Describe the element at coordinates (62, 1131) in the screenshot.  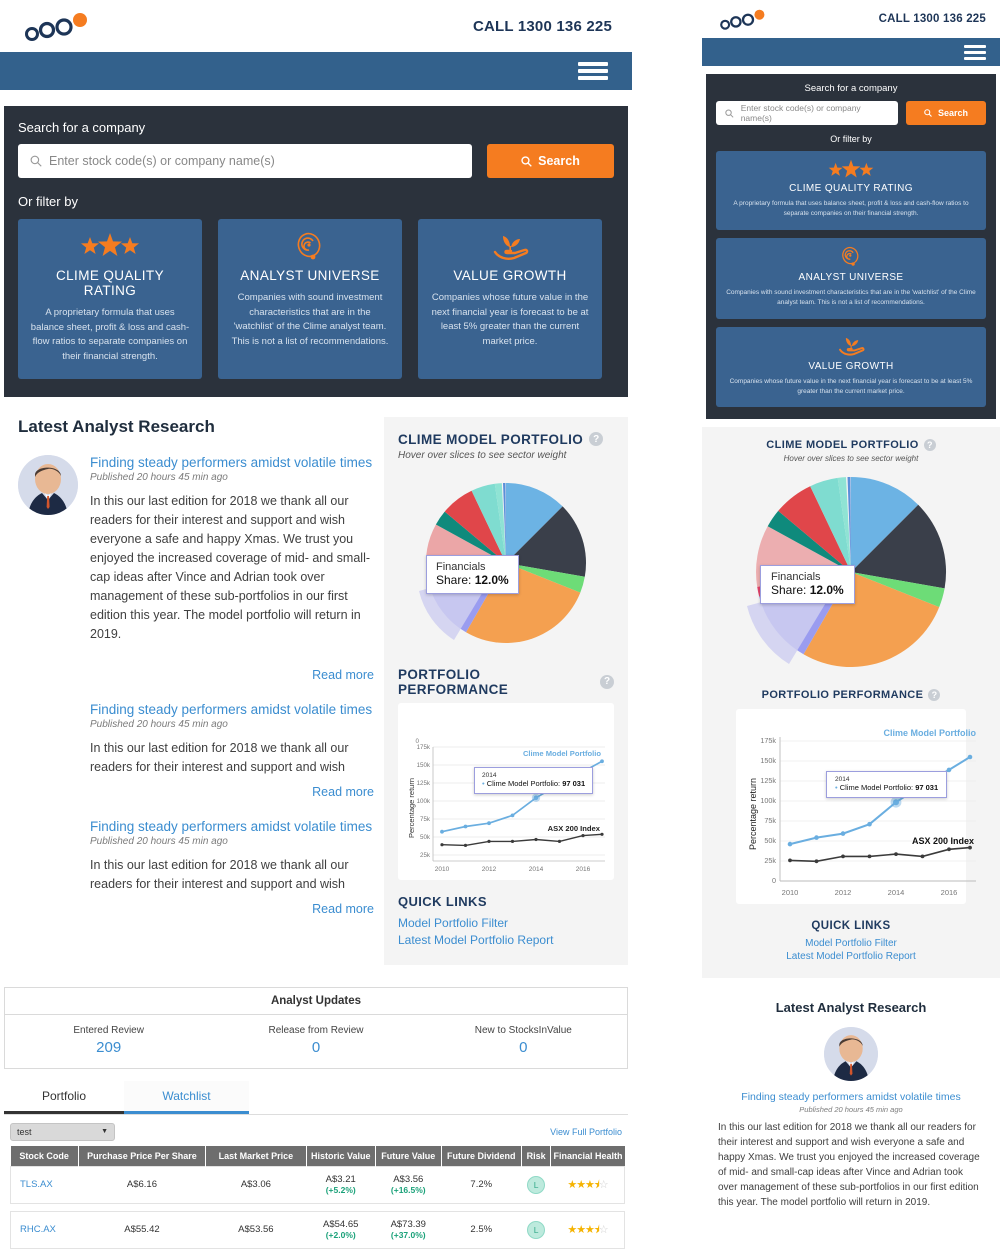
I see `watchlist-select: test ▼` at that location.